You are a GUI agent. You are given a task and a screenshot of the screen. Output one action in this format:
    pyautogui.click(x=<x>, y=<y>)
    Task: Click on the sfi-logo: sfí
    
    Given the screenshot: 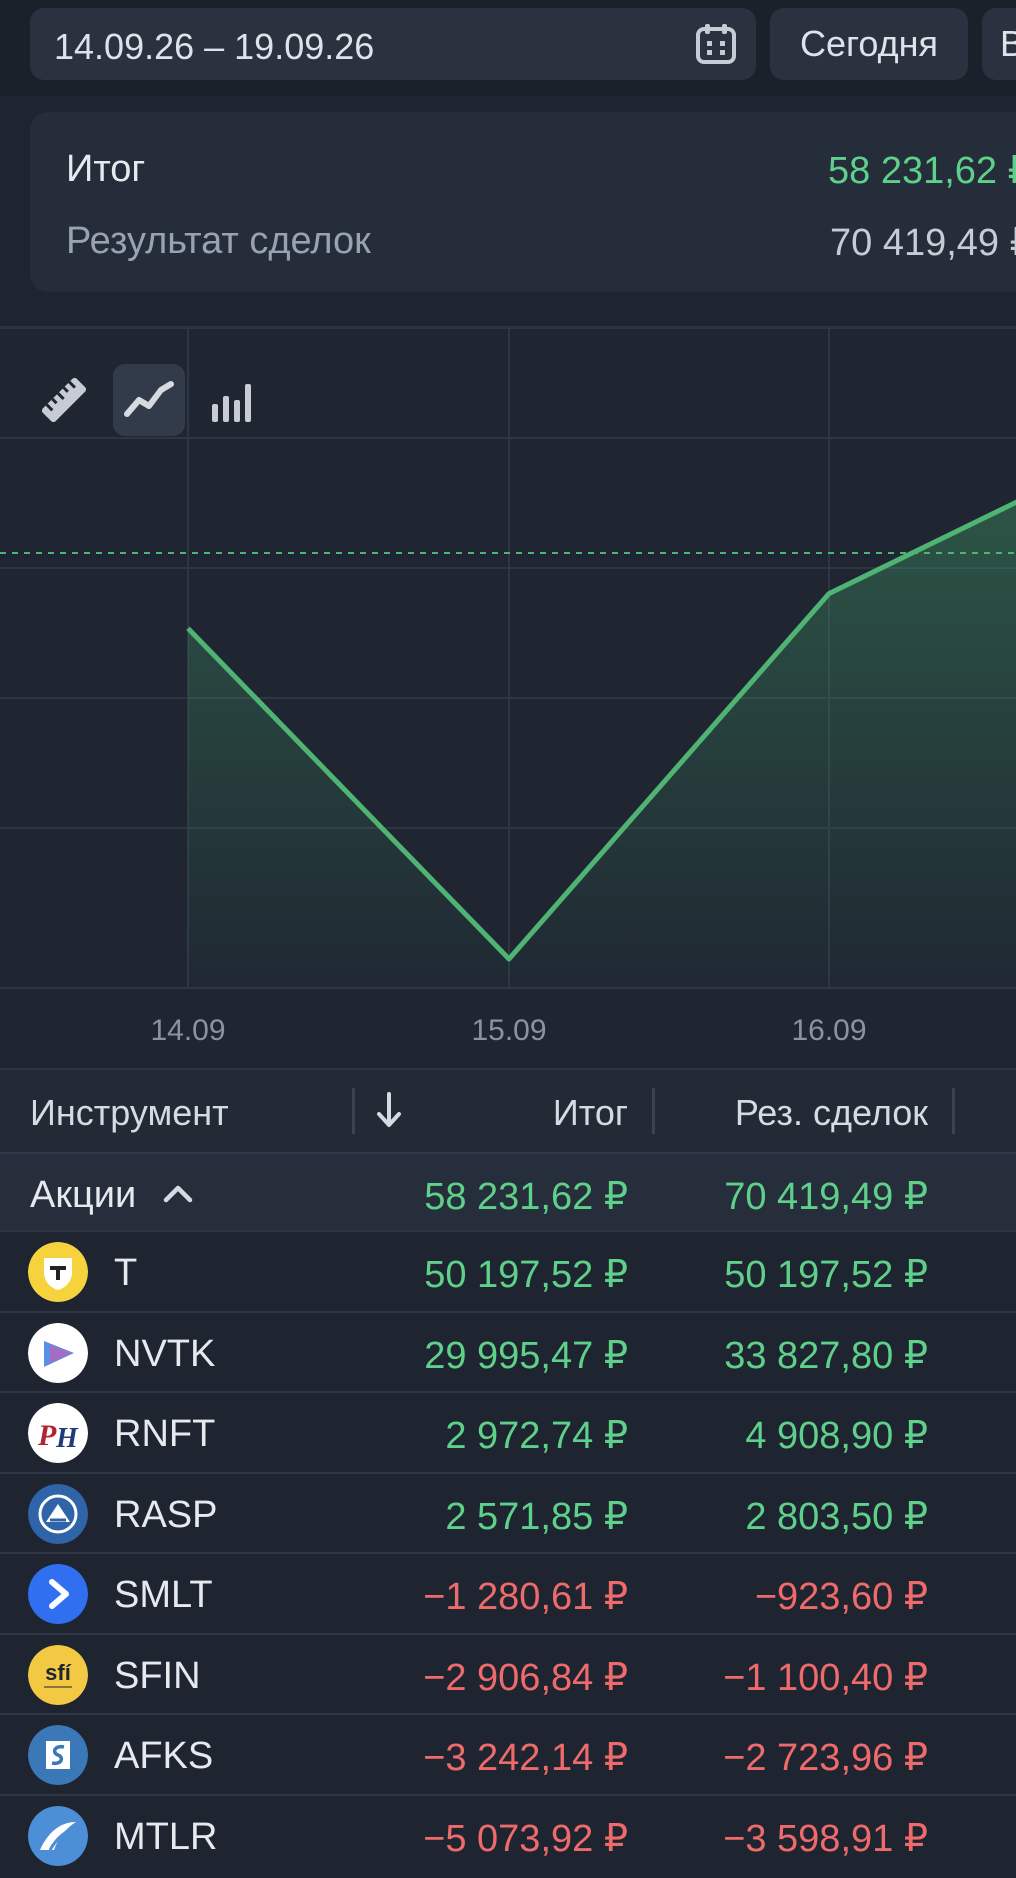 What is the action you would take?
    pyautogui.click(x=58, y=1674)
    